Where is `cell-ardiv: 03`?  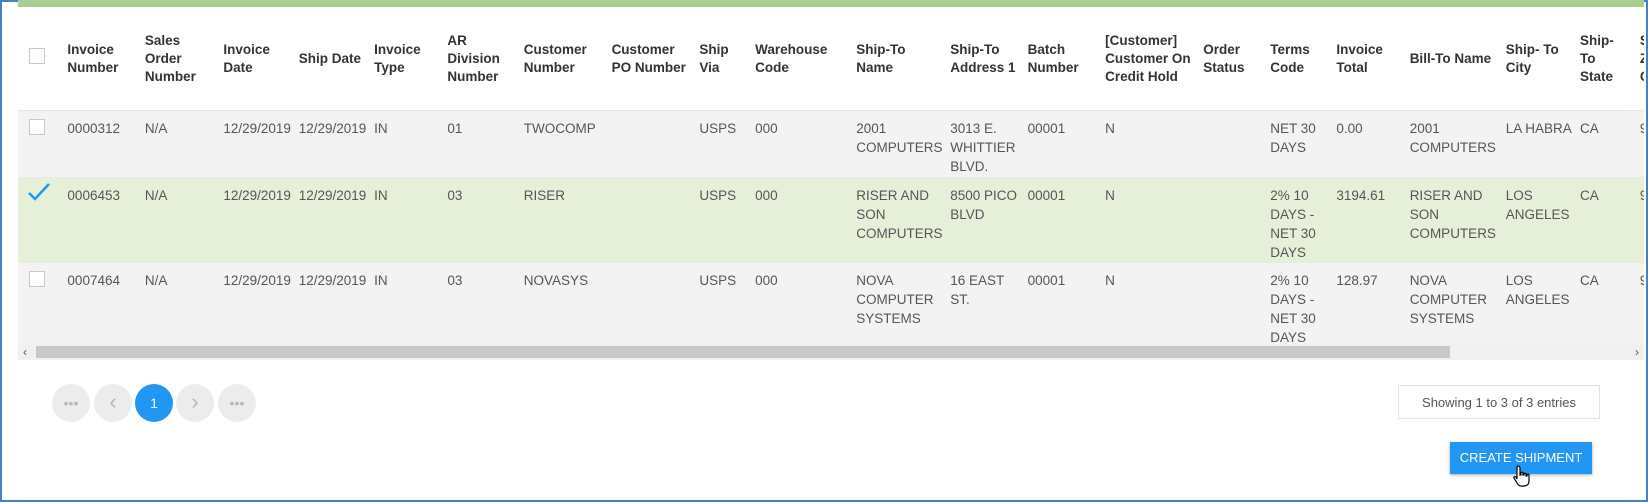
cell-ardiv: 03 is located at coordinates (481, 220).